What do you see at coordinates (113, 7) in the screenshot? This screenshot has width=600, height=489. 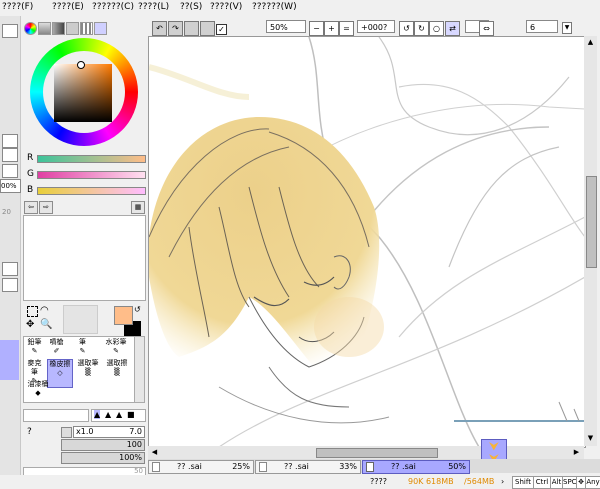 I see `menu-canvas: ??????(C)` at bounding box center [113, 7].